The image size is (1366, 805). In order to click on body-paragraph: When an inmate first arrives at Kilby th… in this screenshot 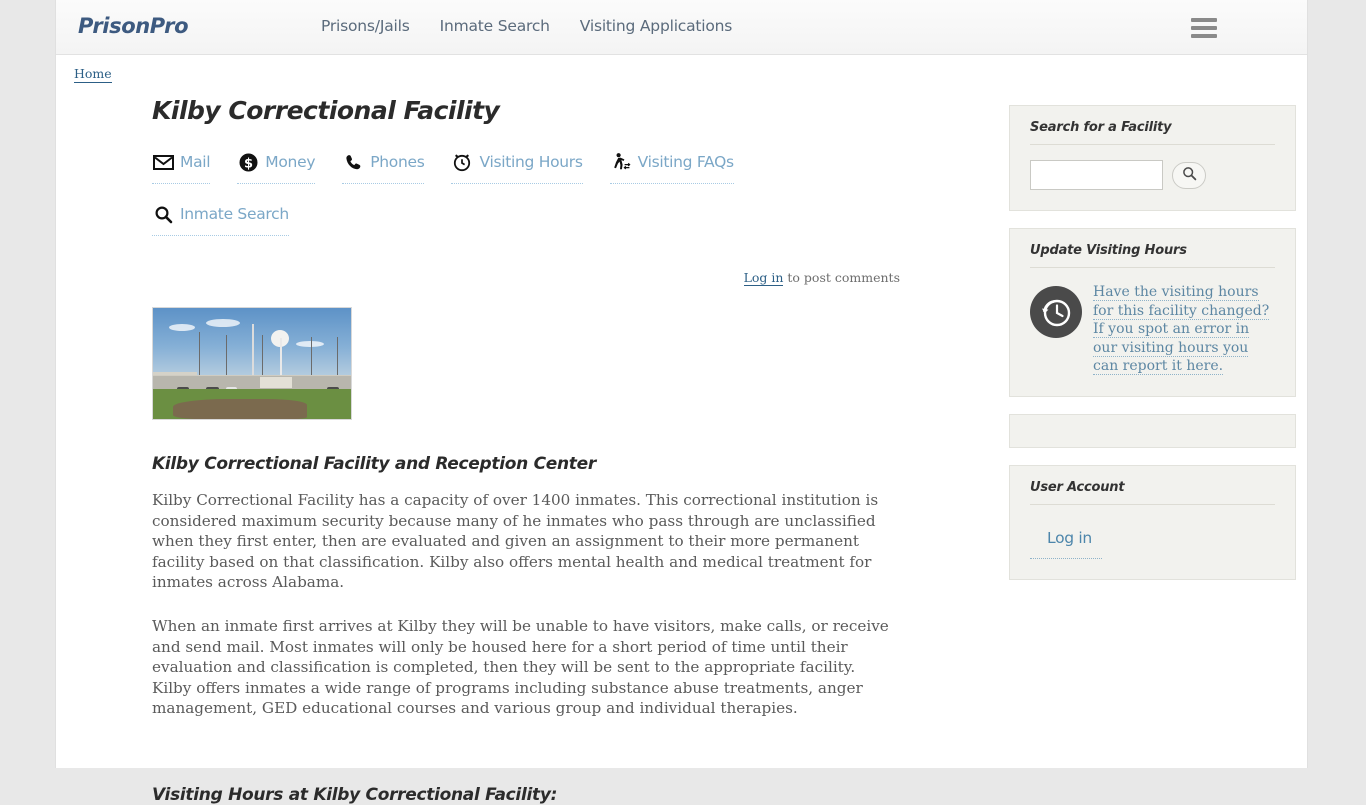, I will do `click(520, 667)`.